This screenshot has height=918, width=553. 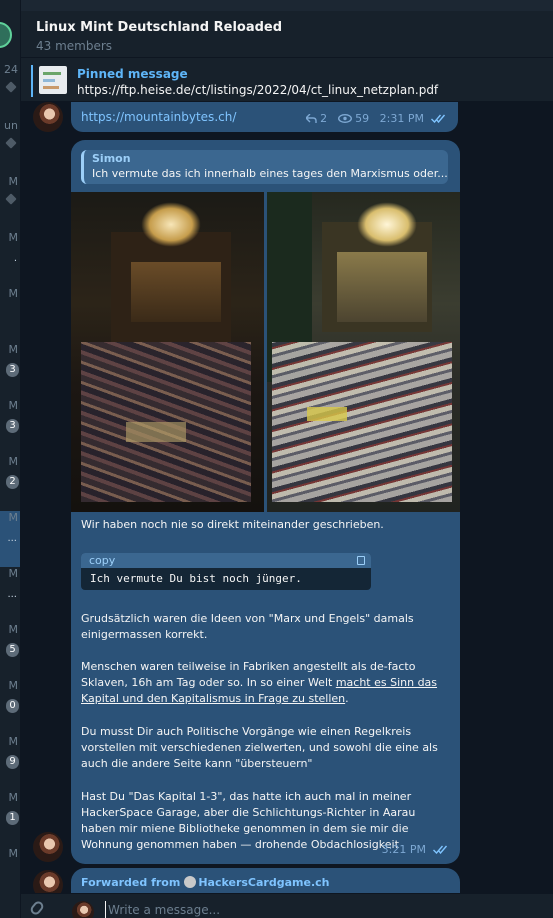 What do you see at coordinates (111, 158) in the screenshot?
I see `reply-author: Simon` at bounding box center [111, 158].